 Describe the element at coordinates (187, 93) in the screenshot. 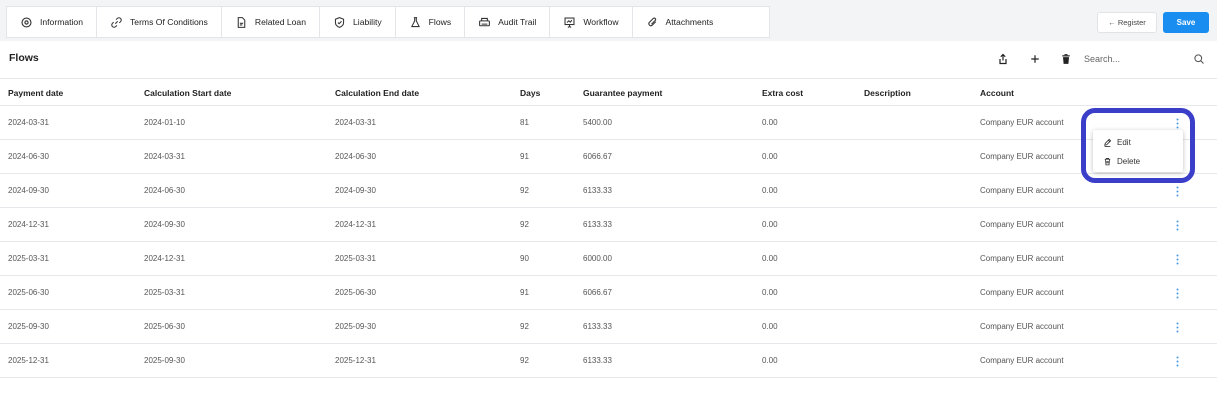

I see `column-header-calculation-start-date: Calculation Start date` at that location.